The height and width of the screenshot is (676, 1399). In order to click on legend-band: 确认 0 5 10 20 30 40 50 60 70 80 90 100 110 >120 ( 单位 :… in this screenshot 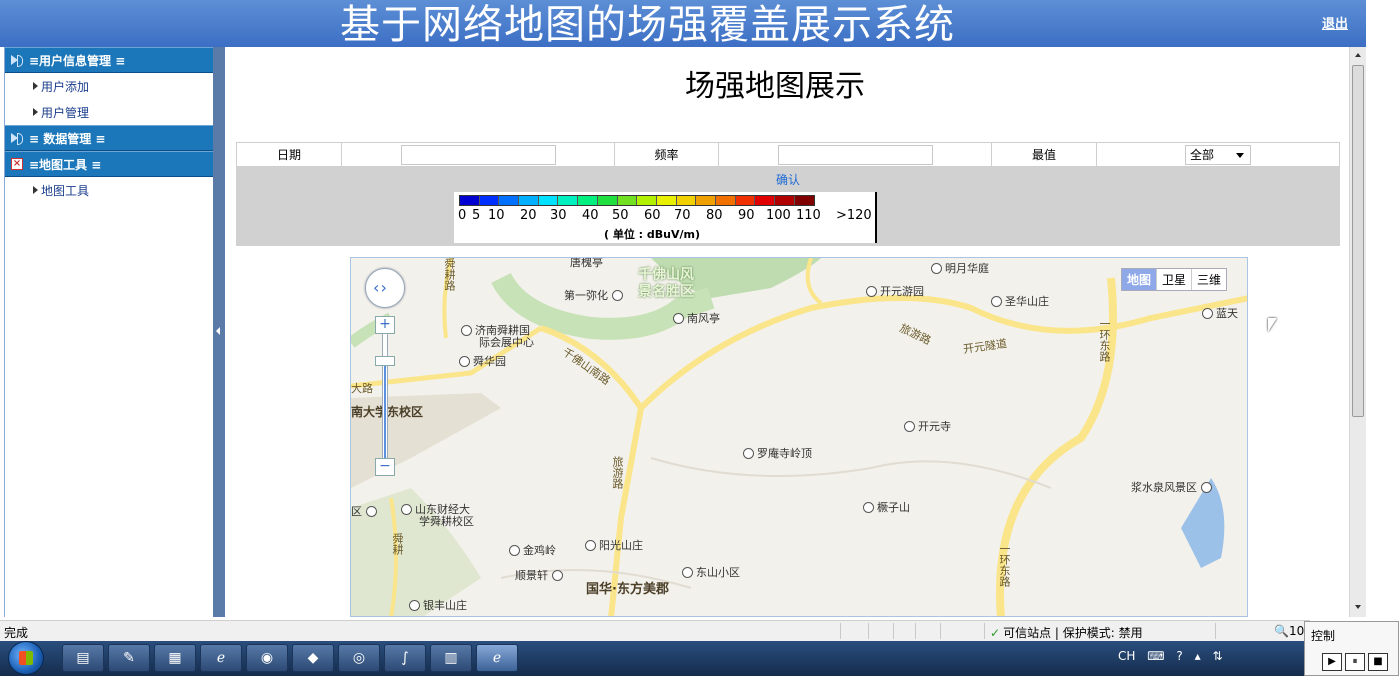, I will do `click(788, 206)`.